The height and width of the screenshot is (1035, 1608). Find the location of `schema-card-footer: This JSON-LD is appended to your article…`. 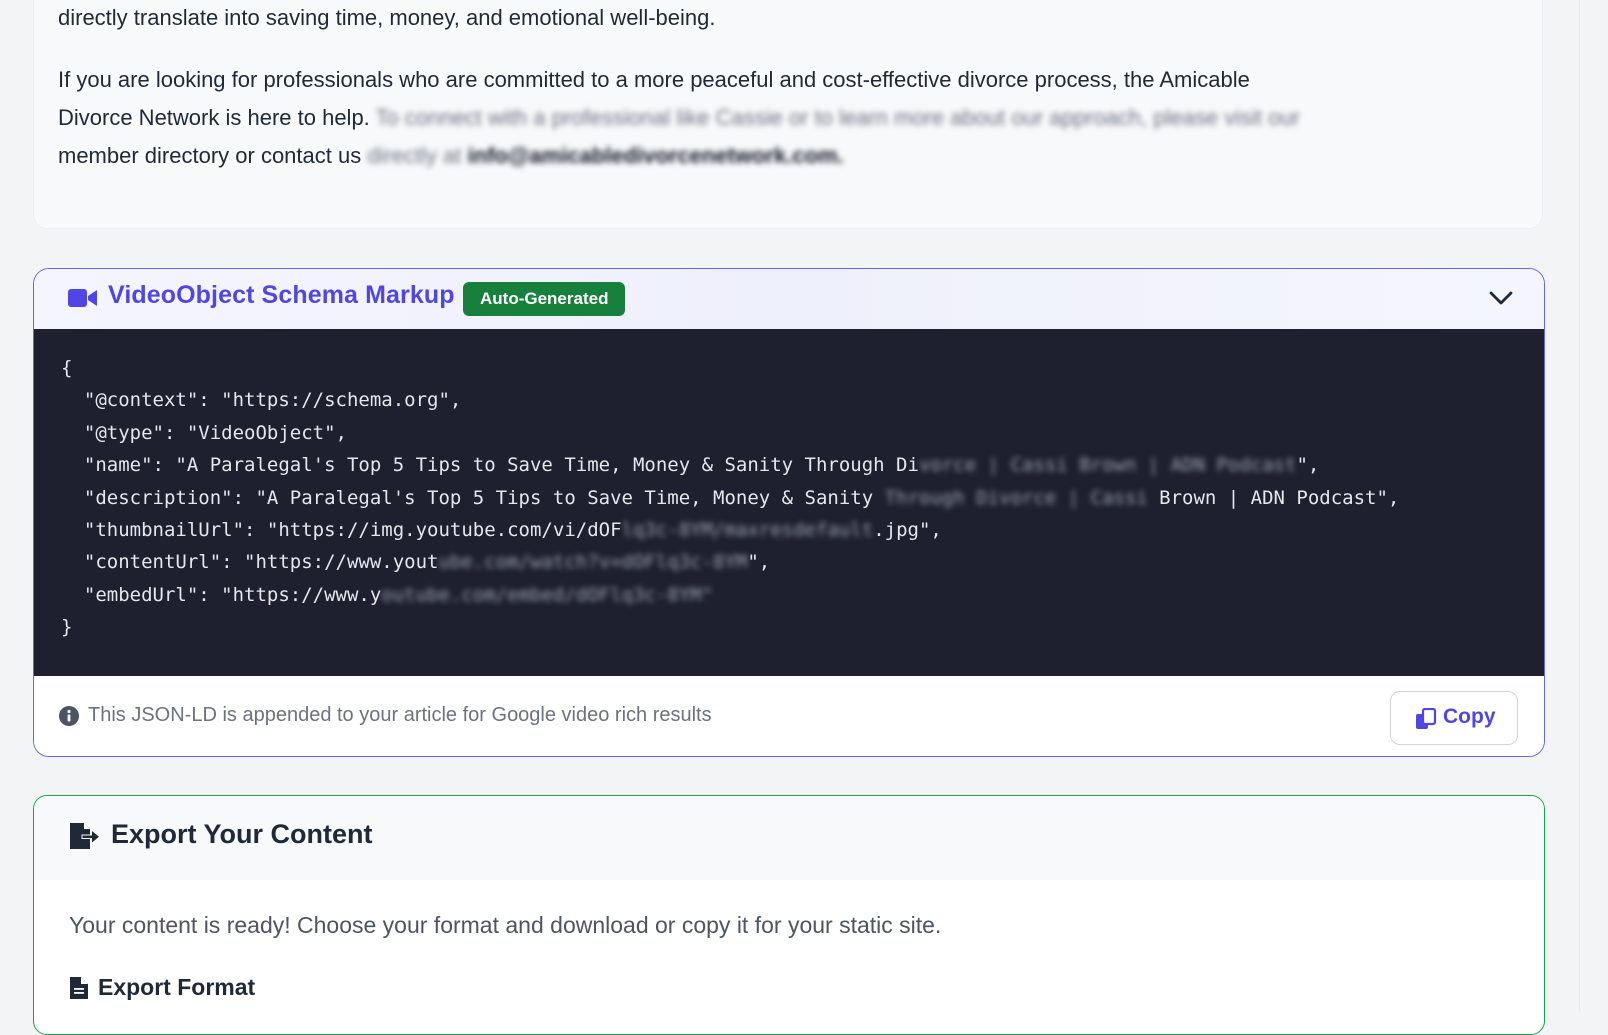

schema-card-footer: This JSON-LD is appended to your article… is located at coordinates (789, 716).